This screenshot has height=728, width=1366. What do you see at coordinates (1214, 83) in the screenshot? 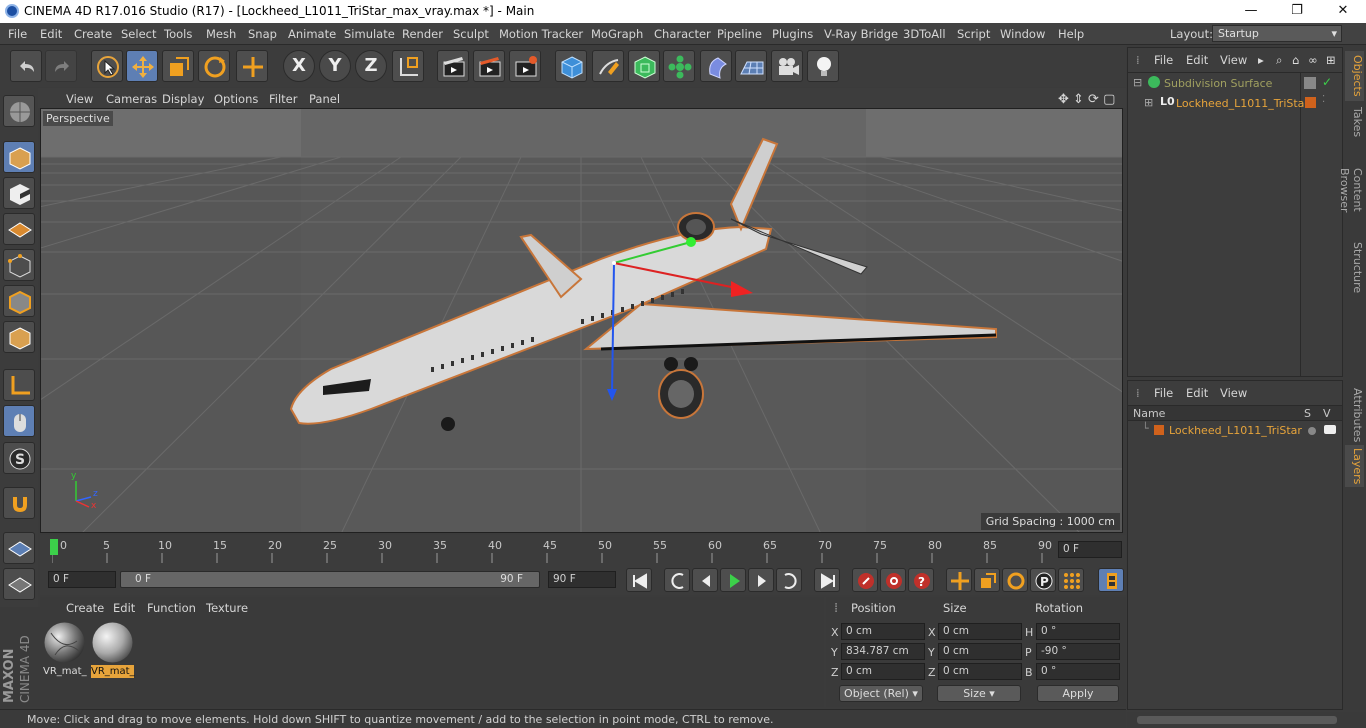
I see `object-row-subdivision-surface: ⊟ Subdivision Surface` at bounding box center [1214, 83].